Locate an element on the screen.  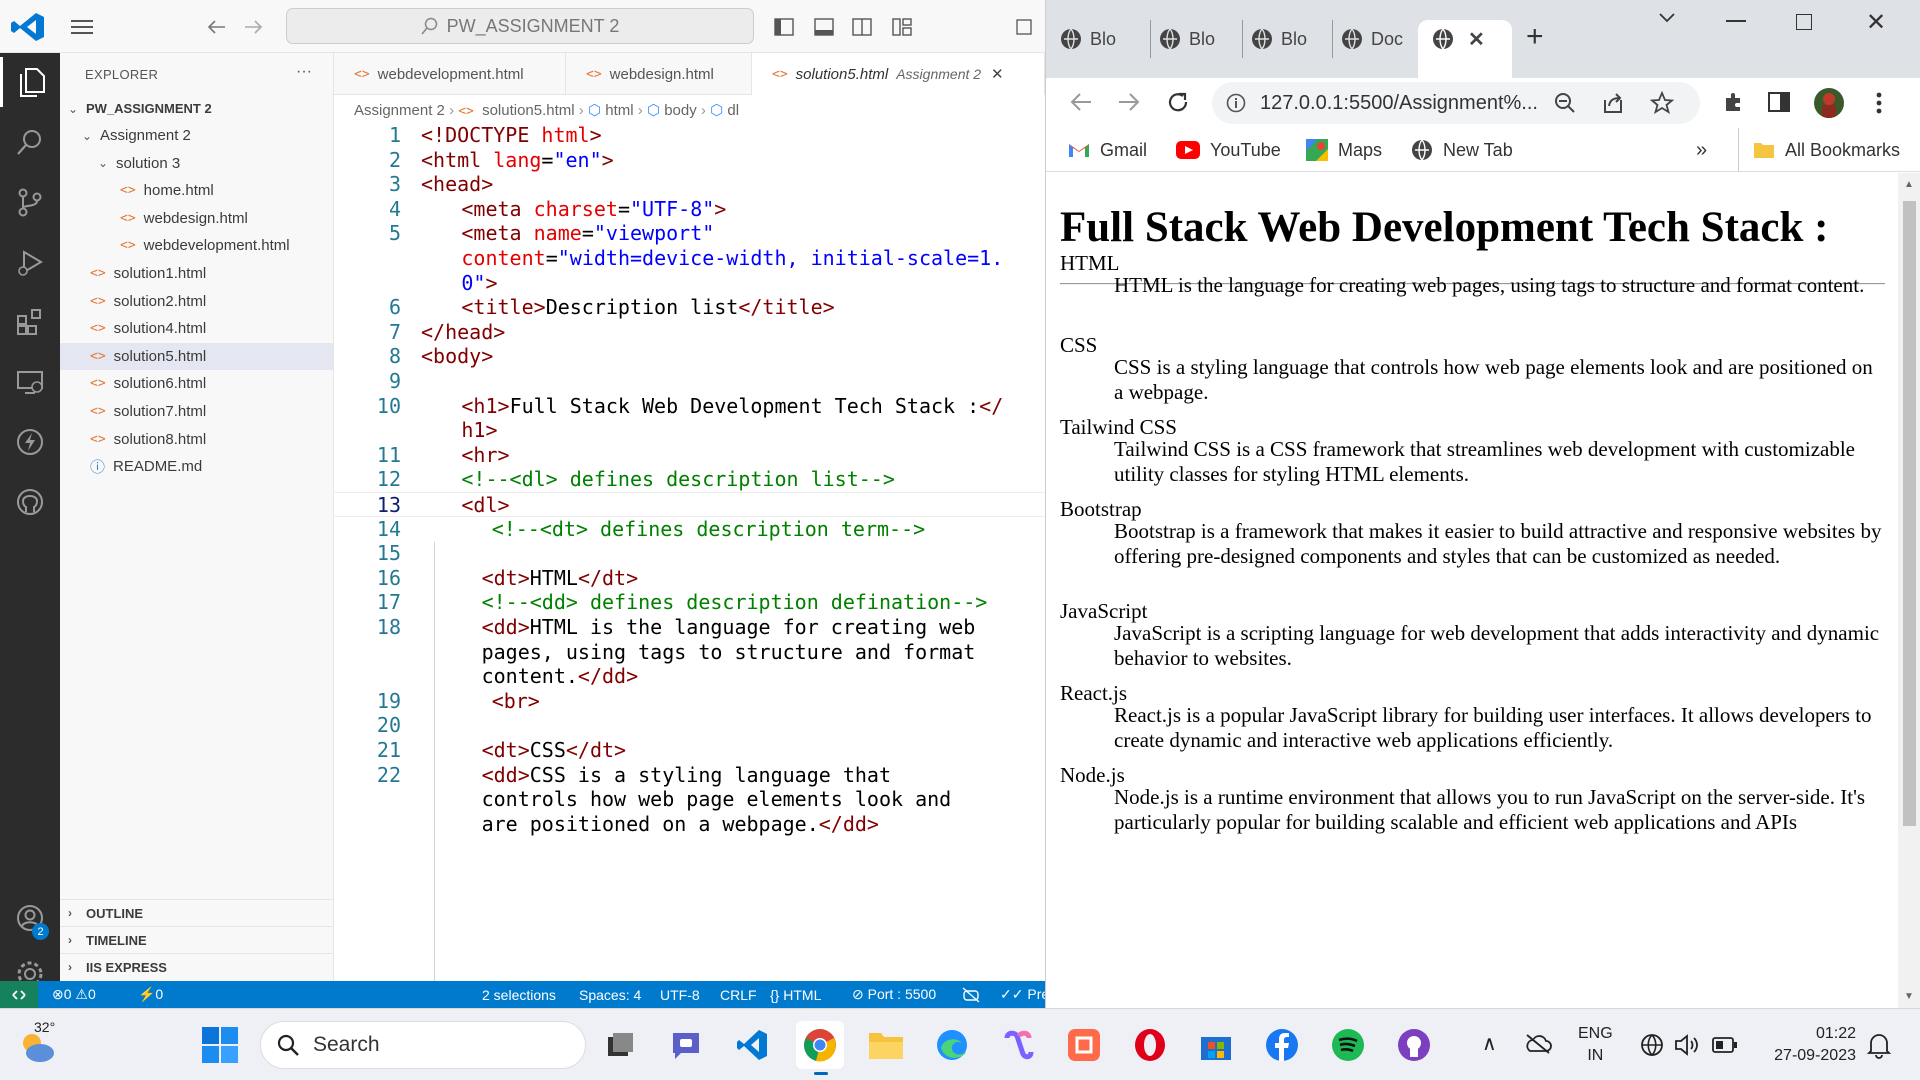
forward-arrow-icon is located at coordinates (254, 27).